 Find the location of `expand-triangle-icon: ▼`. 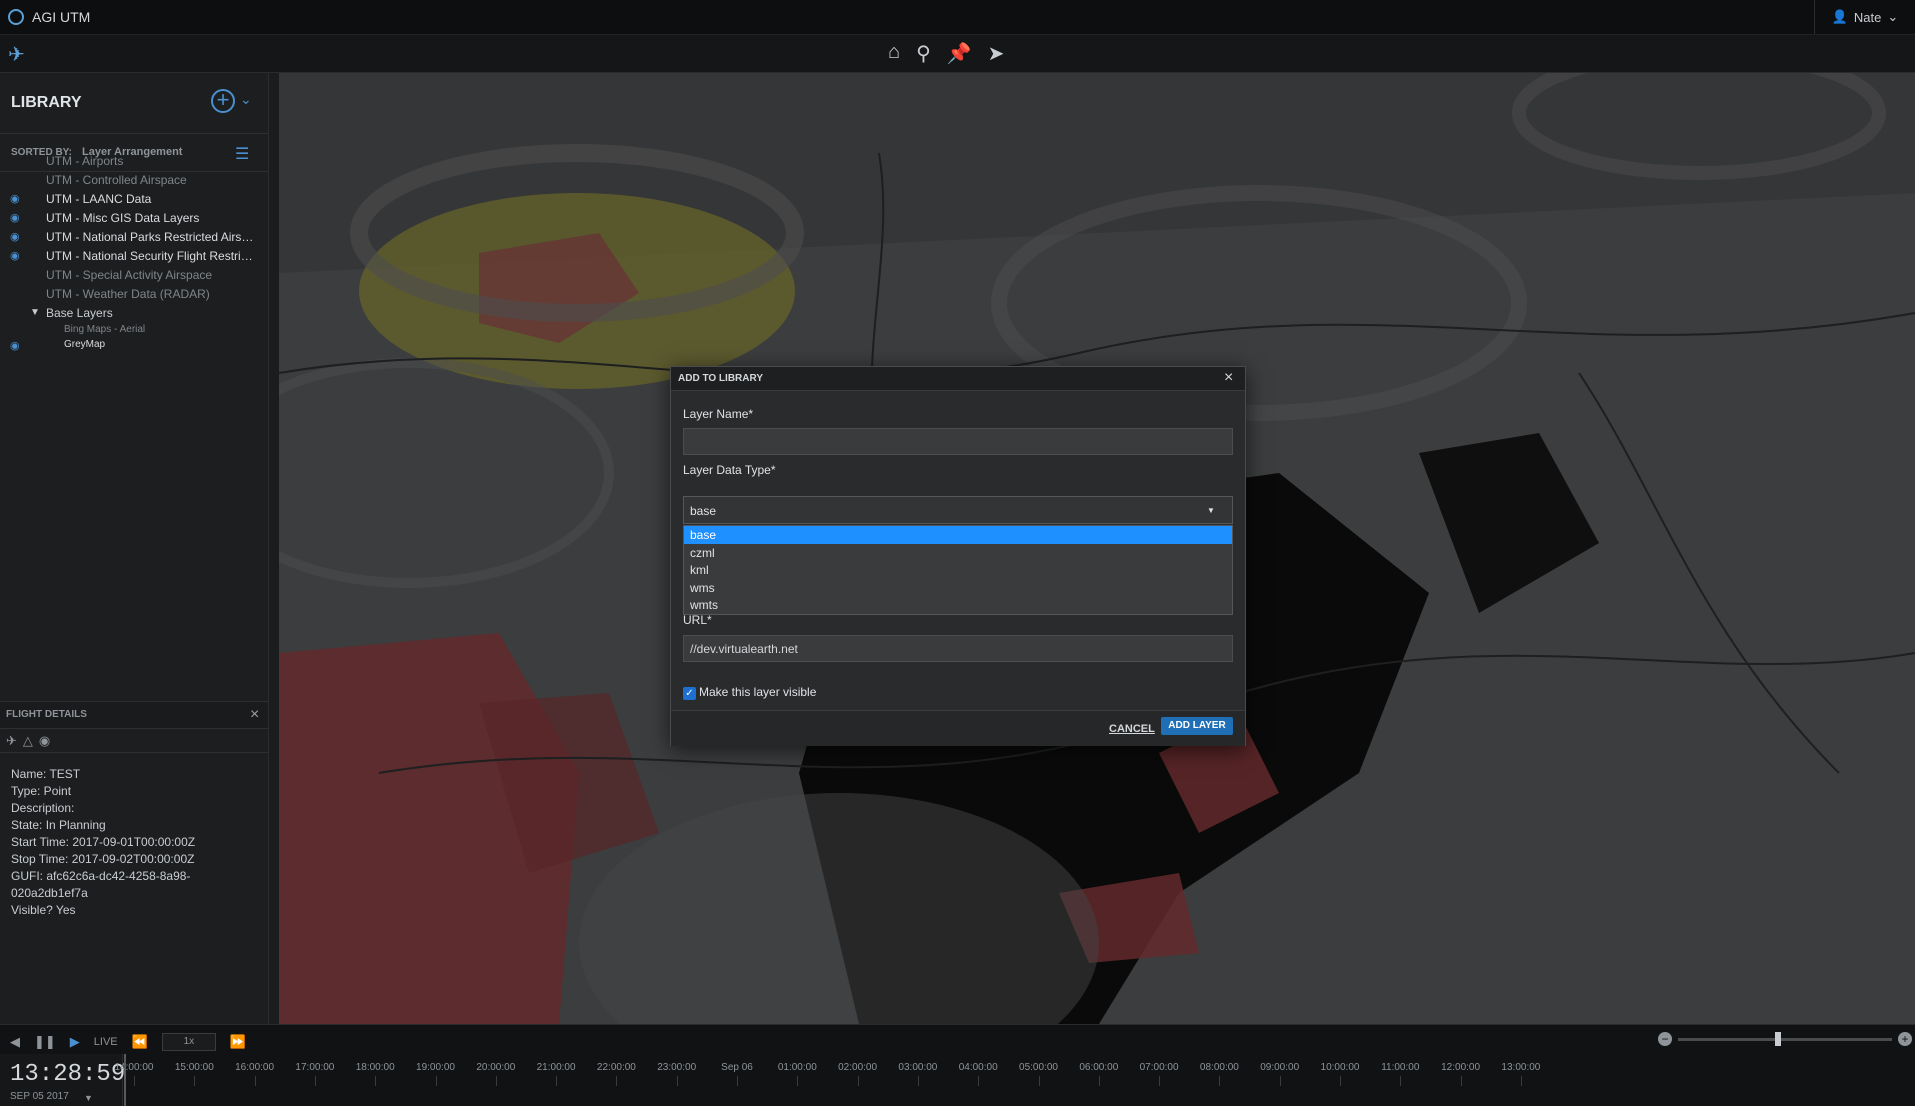

expand-triangle-icon: ▼ is located at coordinates (35, 312).